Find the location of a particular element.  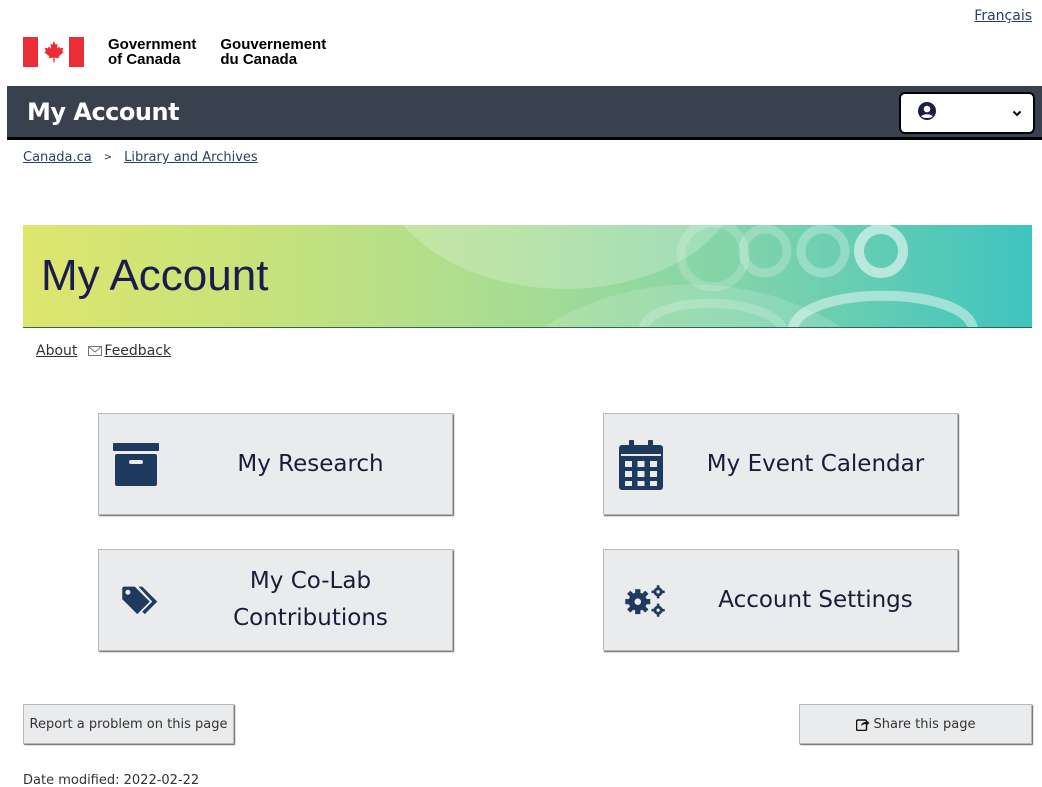

share-page-label: Share this page is located at coordinates (924, 724).